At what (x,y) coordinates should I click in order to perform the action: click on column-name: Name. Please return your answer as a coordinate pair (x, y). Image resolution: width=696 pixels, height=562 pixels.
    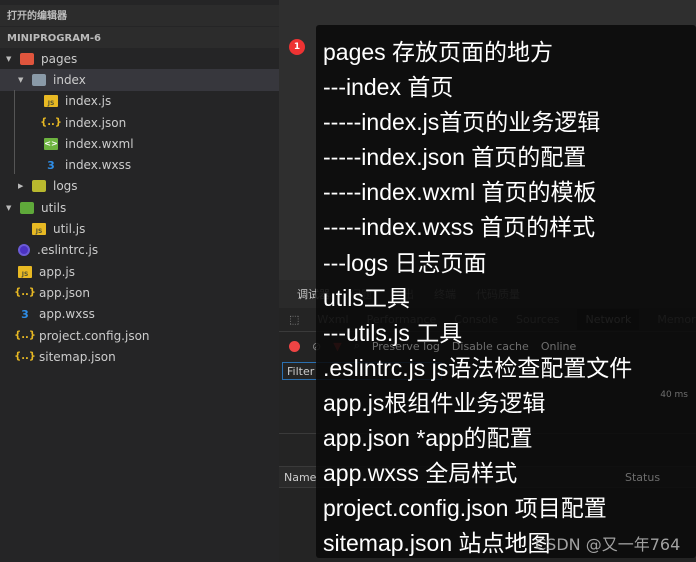
    Looking at the image, I should click on (300, 477).